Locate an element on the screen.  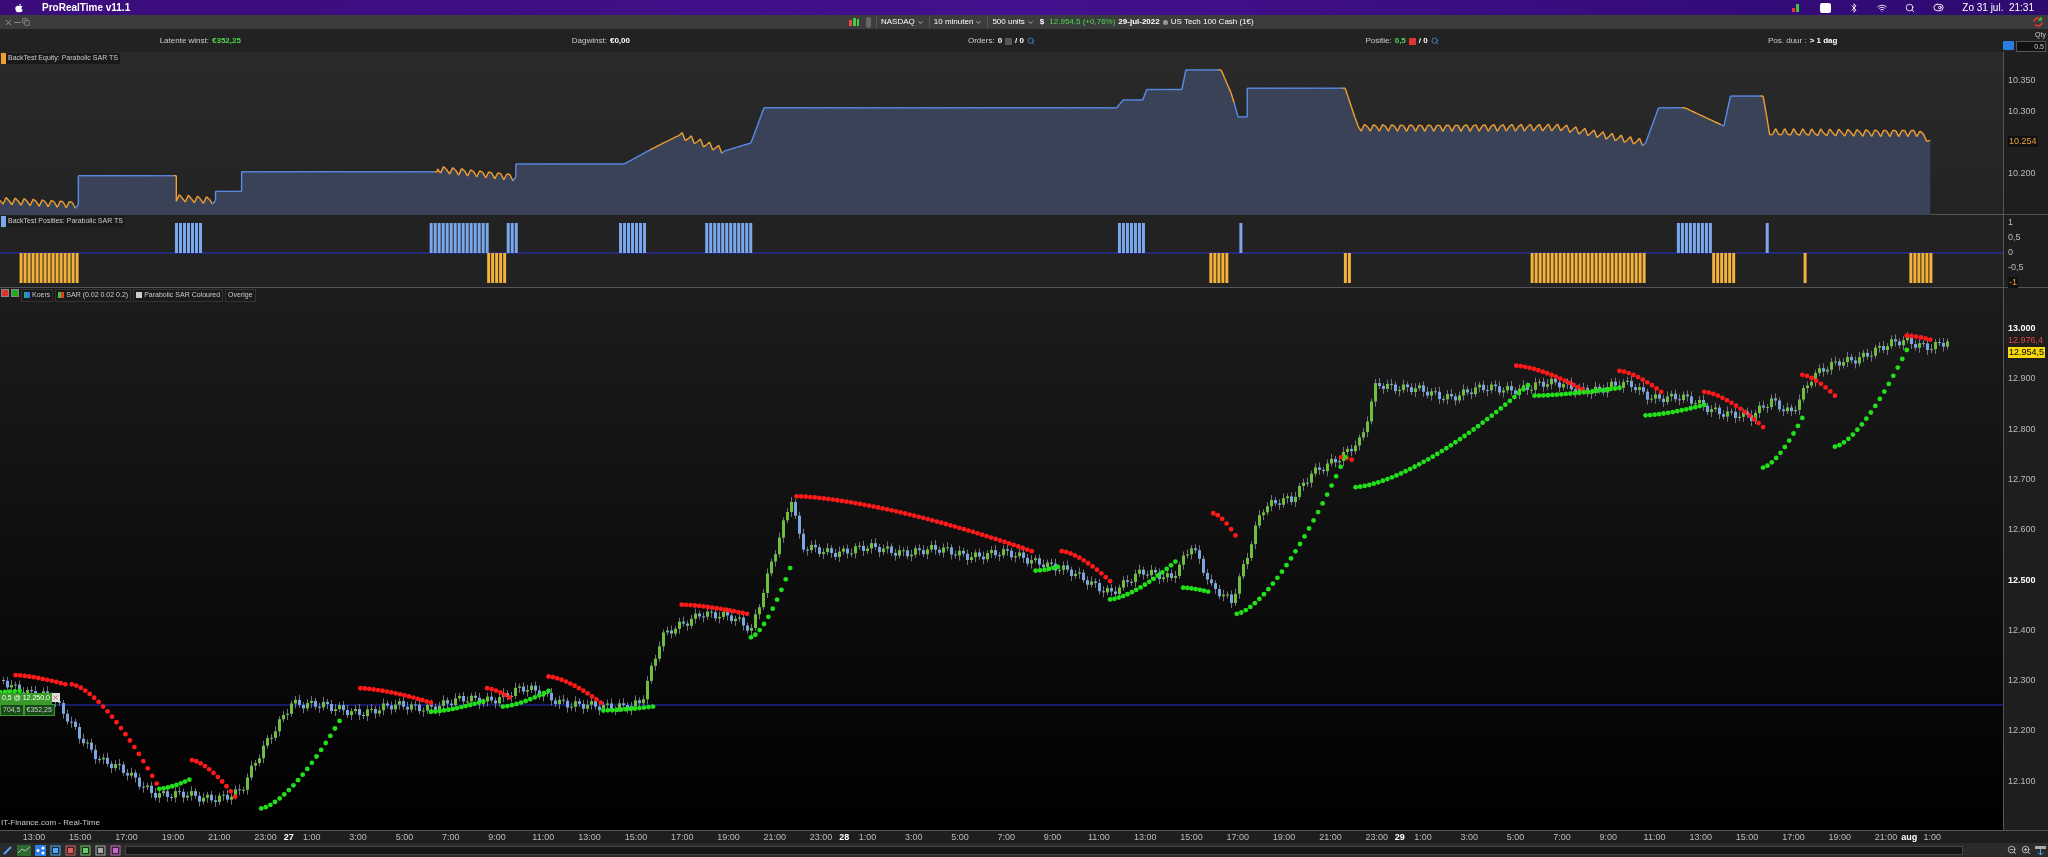
info-label: Pos. duur : is located at coordinates (1787, 41).